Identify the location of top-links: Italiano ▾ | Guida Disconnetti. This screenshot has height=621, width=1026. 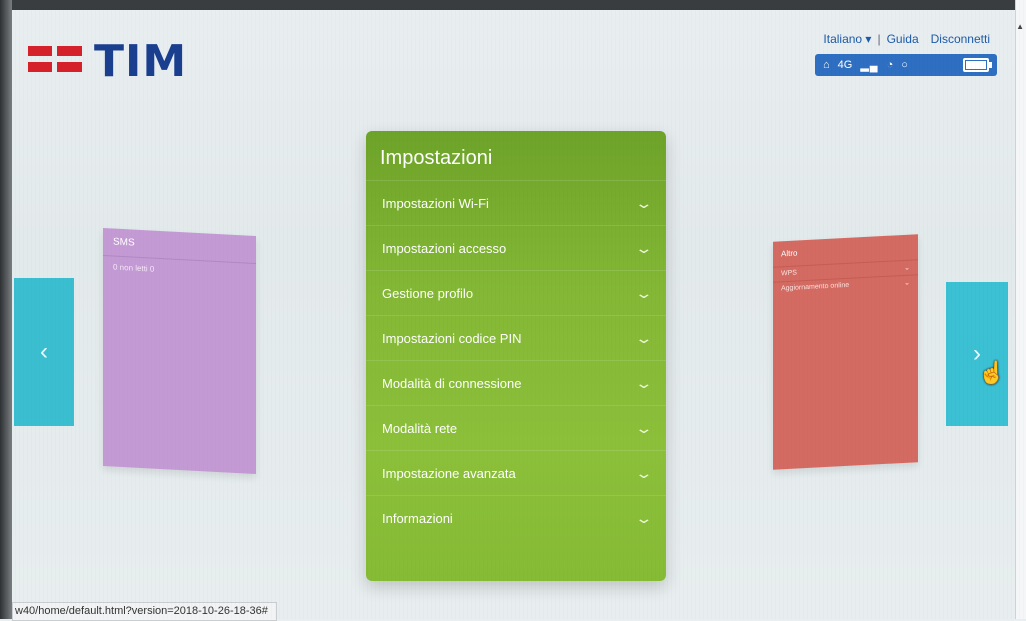
(906, 39).